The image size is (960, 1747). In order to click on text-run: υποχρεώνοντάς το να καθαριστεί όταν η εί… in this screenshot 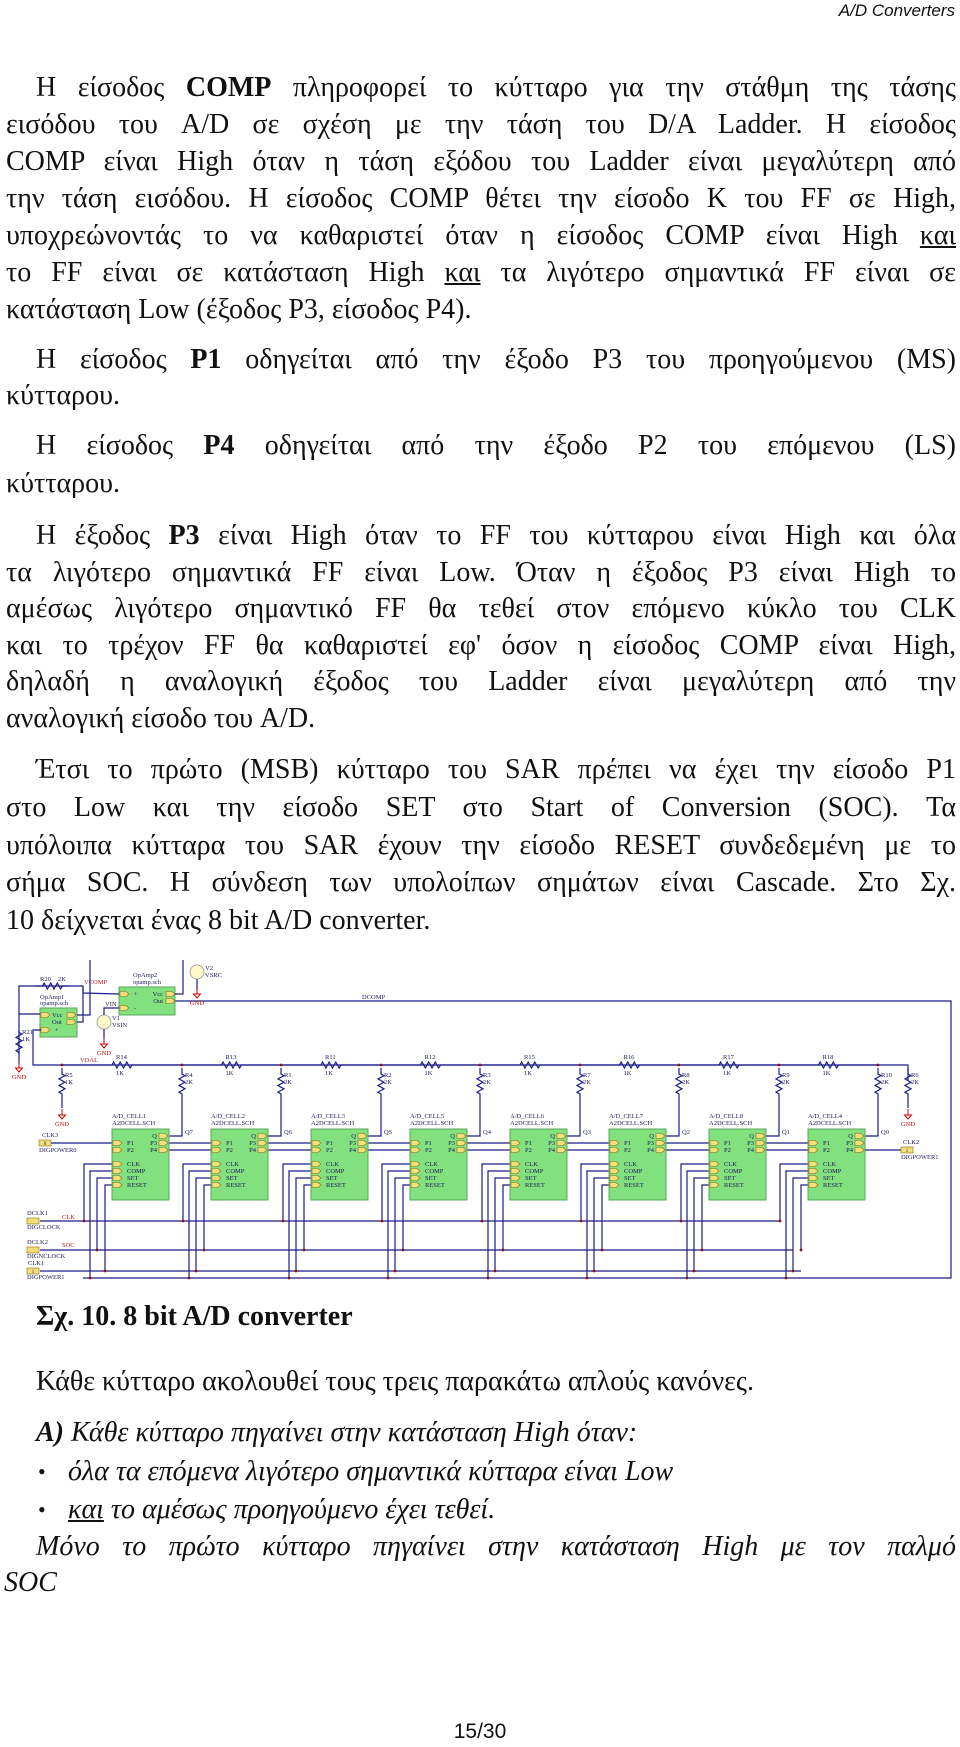, I will do `click(463, 235)`.